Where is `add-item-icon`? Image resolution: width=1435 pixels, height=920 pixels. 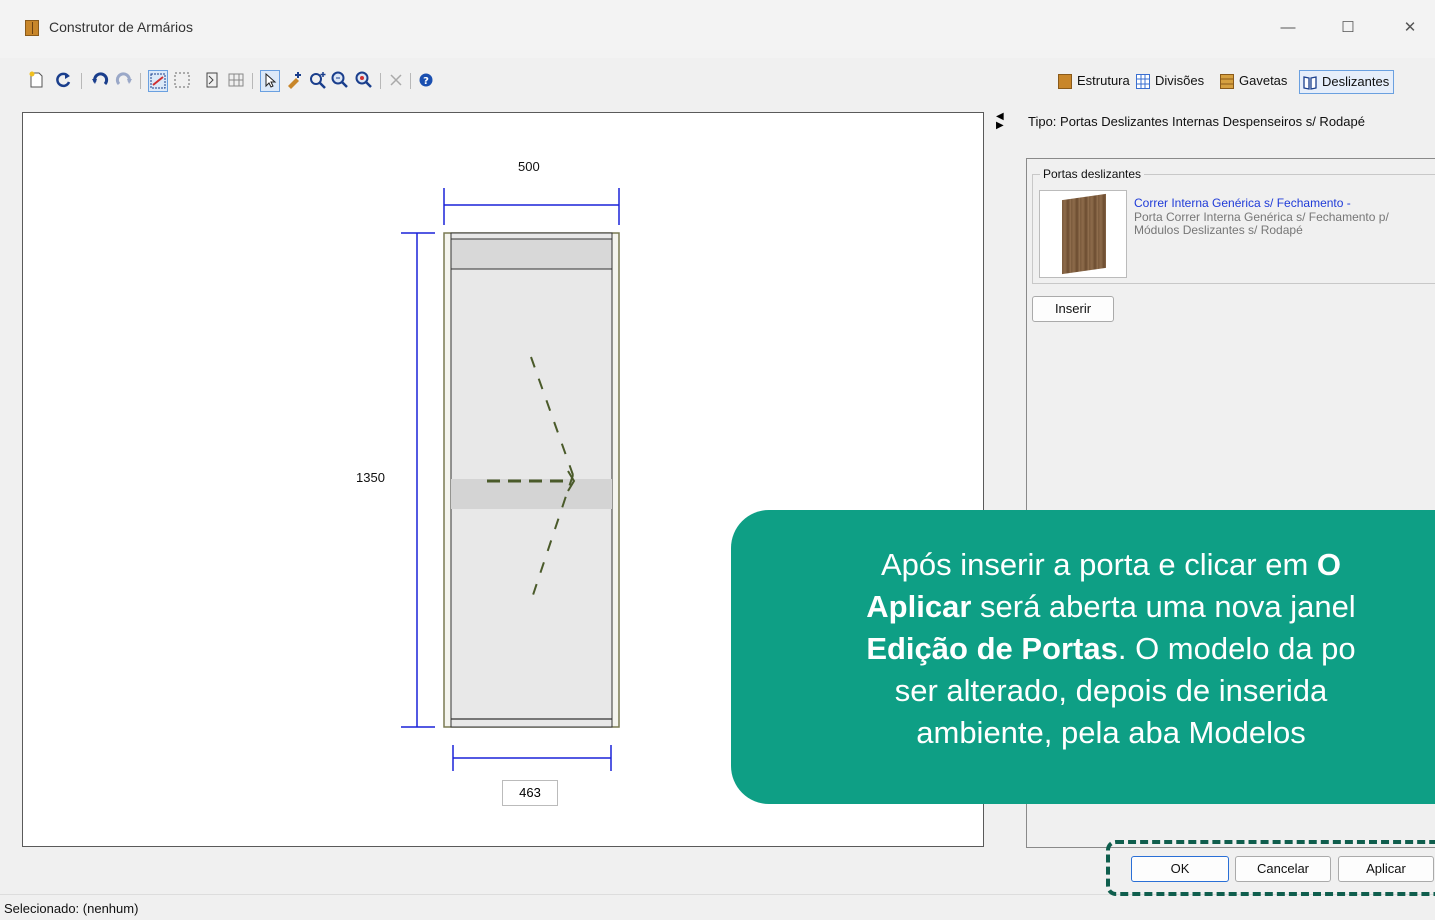
add-item-icon is located at coordinates (294, 81).